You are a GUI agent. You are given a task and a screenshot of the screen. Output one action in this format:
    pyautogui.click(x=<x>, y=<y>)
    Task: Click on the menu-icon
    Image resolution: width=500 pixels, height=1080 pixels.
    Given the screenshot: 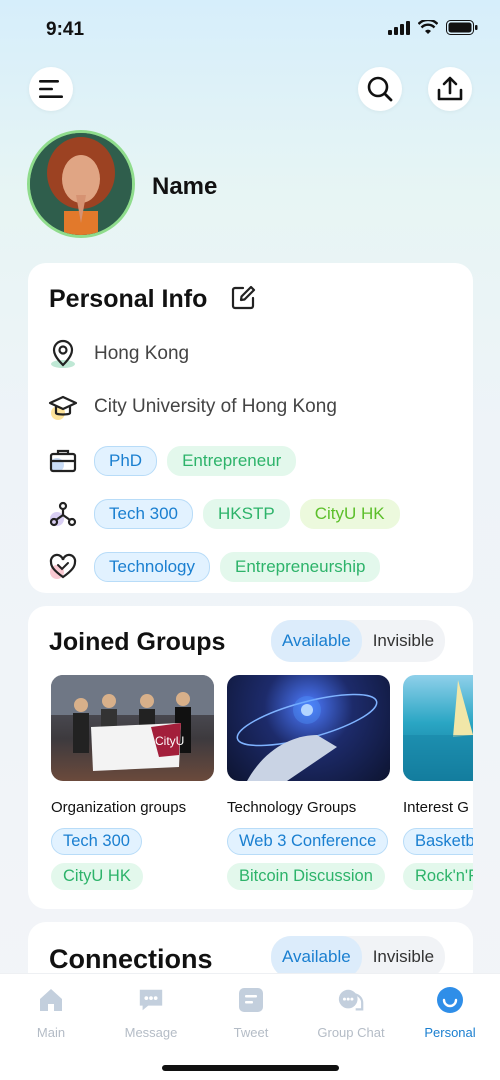 What is the action you would take?
    pyautogui.click(x=51, y=89)
    